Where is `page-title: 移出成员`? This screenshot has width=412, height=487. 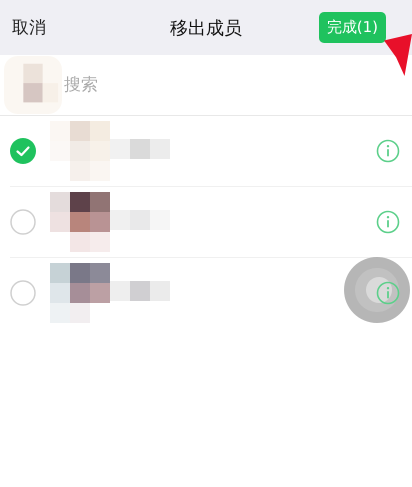
page-title: 移出成员 is located at coordinates (206, 28).